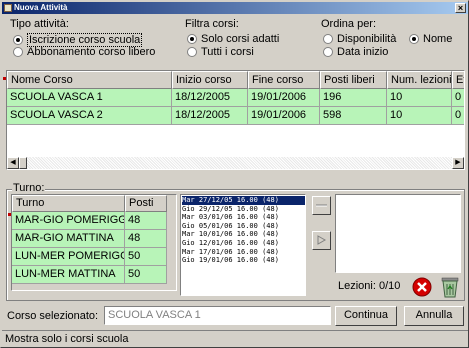 Image resolution: width=469 pixels, height=348 pixels. What do you see at coordinates (89, 116) in the screenshot?
I see `cell-nome-corso: SCUOLA VASCA 2` at bounding box center [89, 116].